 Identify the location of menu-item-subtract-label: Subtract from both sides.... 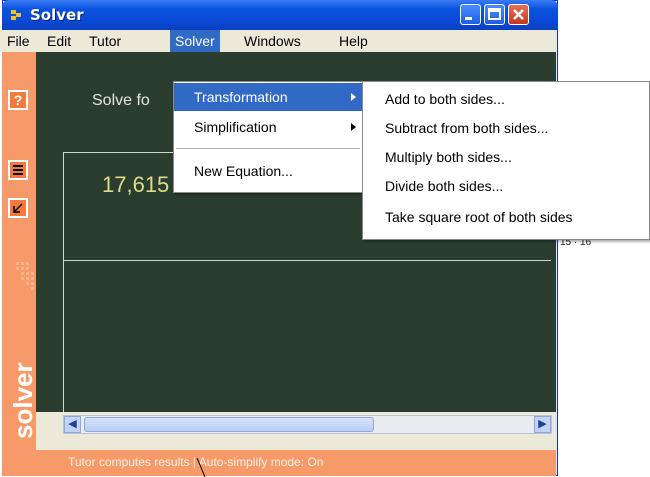
(467, 128).